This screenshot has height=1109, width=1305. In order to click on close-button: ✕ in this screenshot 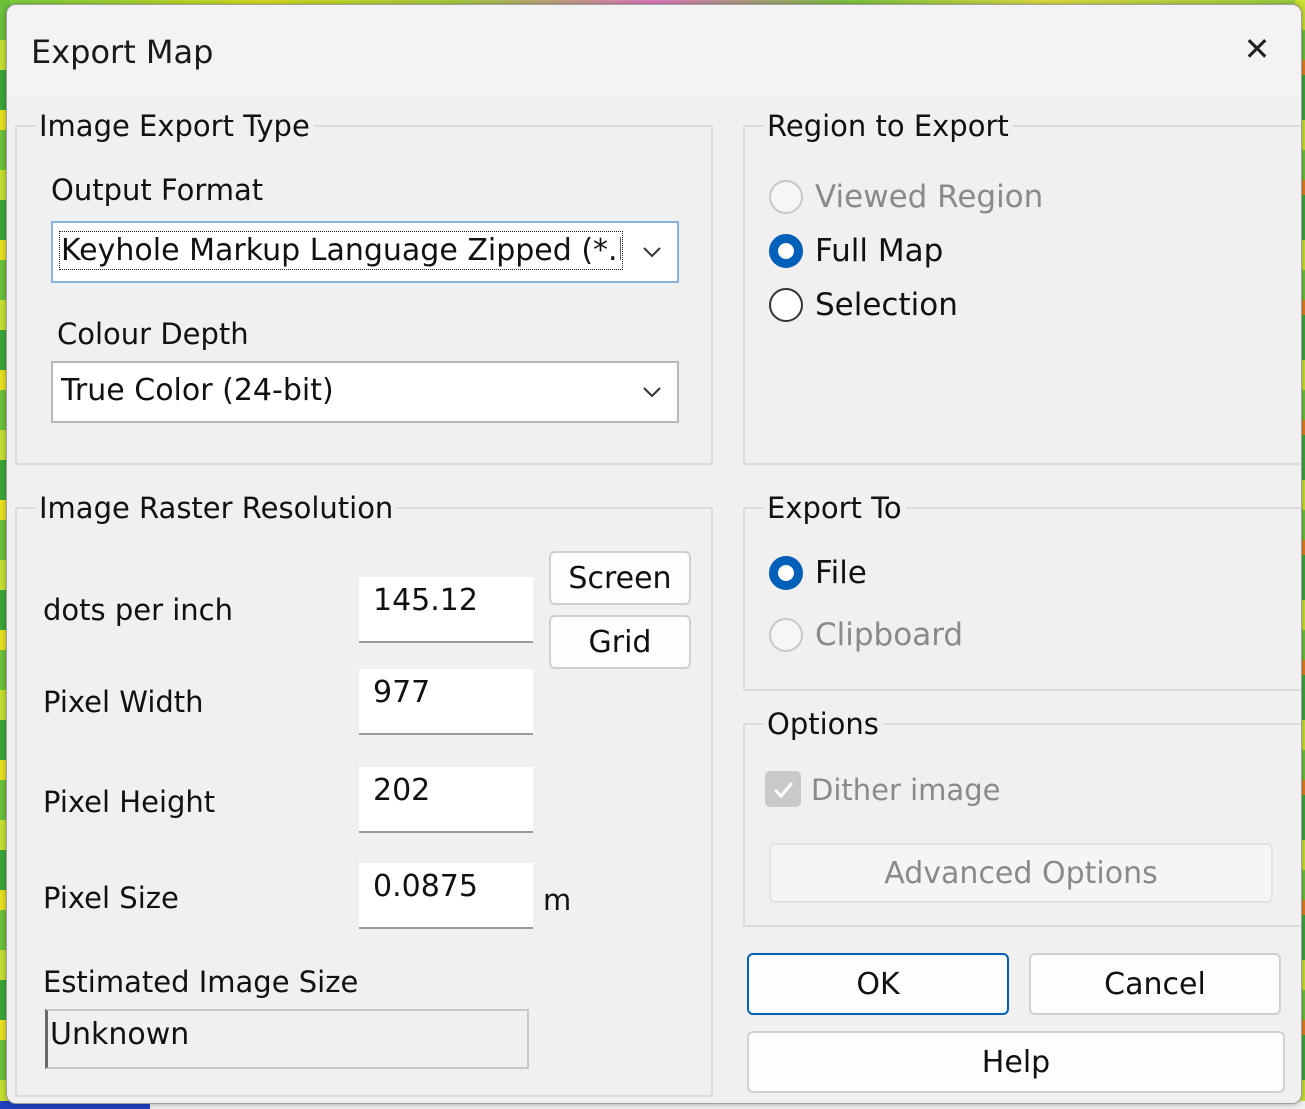, I will do `click(1257, 49)`.